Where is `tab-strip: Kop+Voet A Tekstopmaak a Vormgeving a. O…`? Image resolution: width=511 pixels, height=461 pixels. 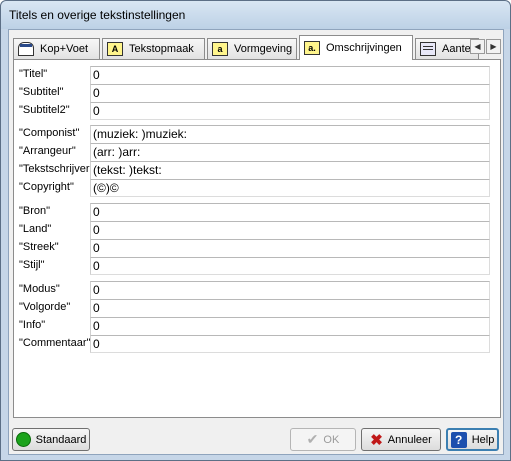
tab-strip: Kop+Voet A Tekstopmaak a Vormgeving a. O… is located at coordinates (257, 47).